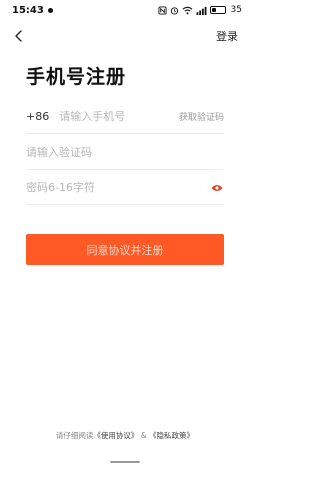  Describe the element at coordinates (119, 116) in the screenshot. I see `phone-input` at that location.